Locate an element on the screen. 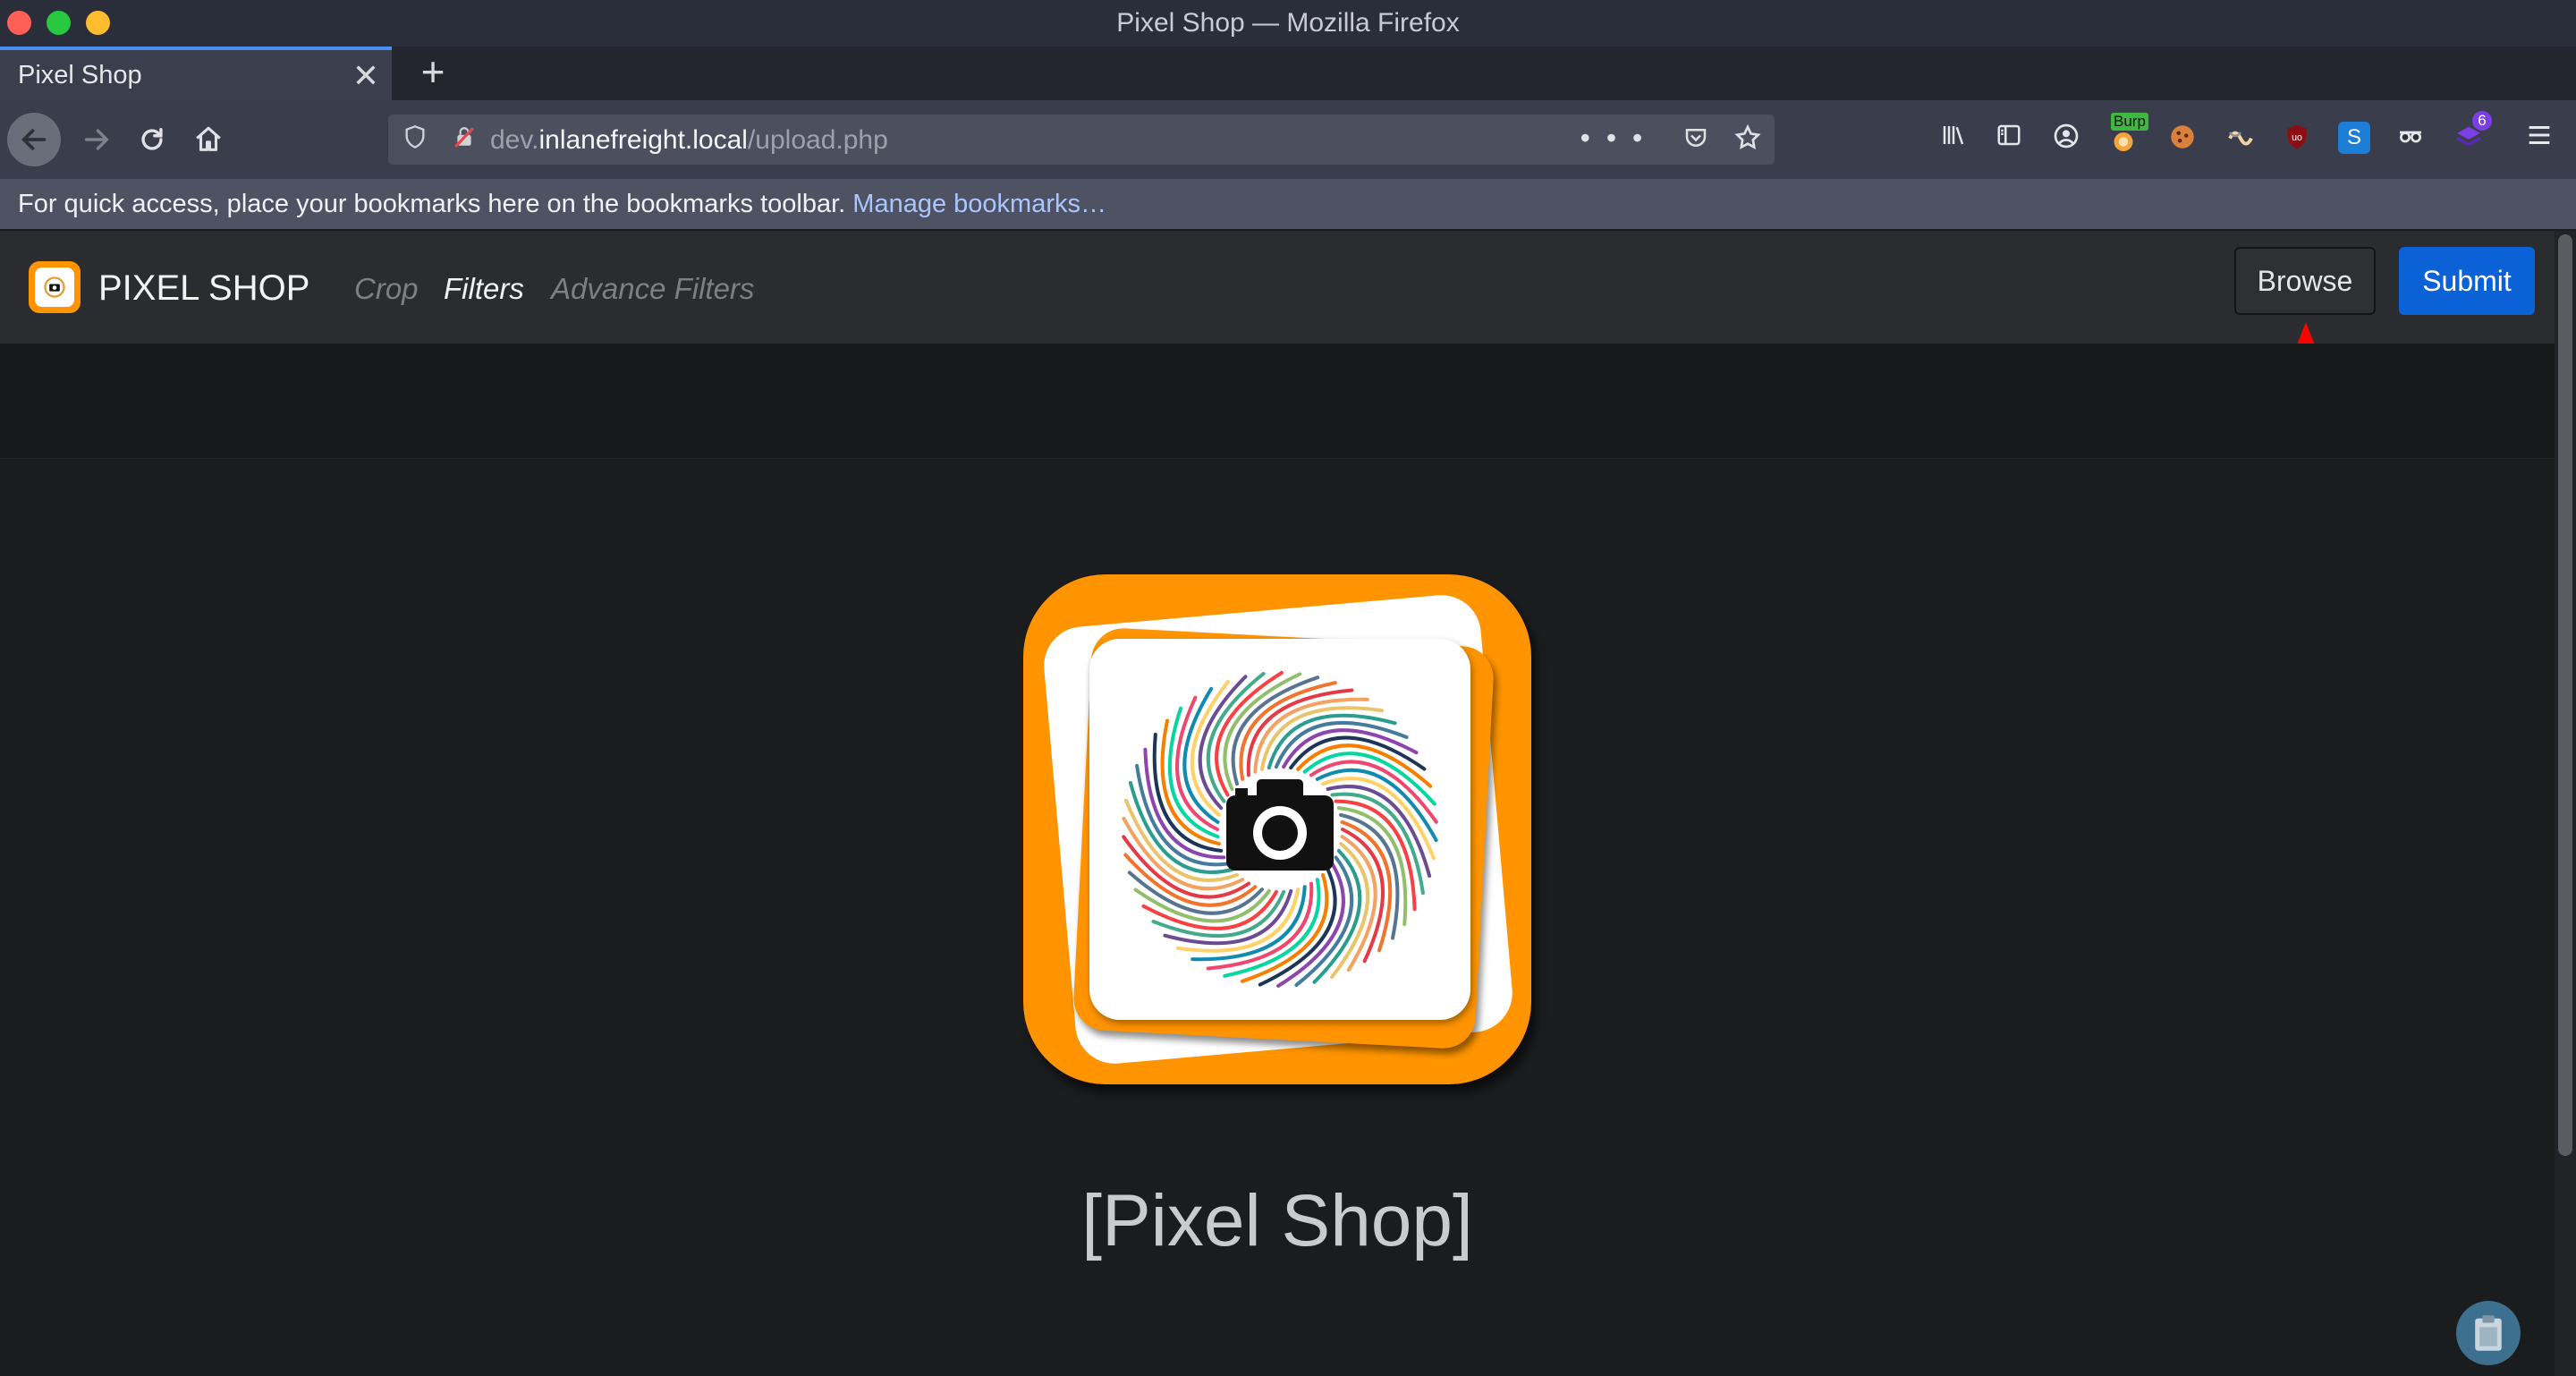  arrow-left-icon is located at coordinates (34, 140).